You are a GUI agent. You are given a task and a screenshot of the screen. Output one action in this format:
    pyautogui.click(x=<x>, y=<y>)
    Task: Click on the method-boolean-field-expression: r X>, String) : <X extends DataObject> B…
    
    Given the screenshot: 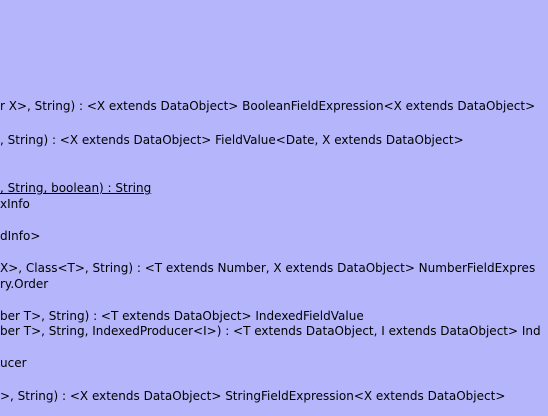 What is the action you would take?
    pyautogui.click(x=268, y=106)
    